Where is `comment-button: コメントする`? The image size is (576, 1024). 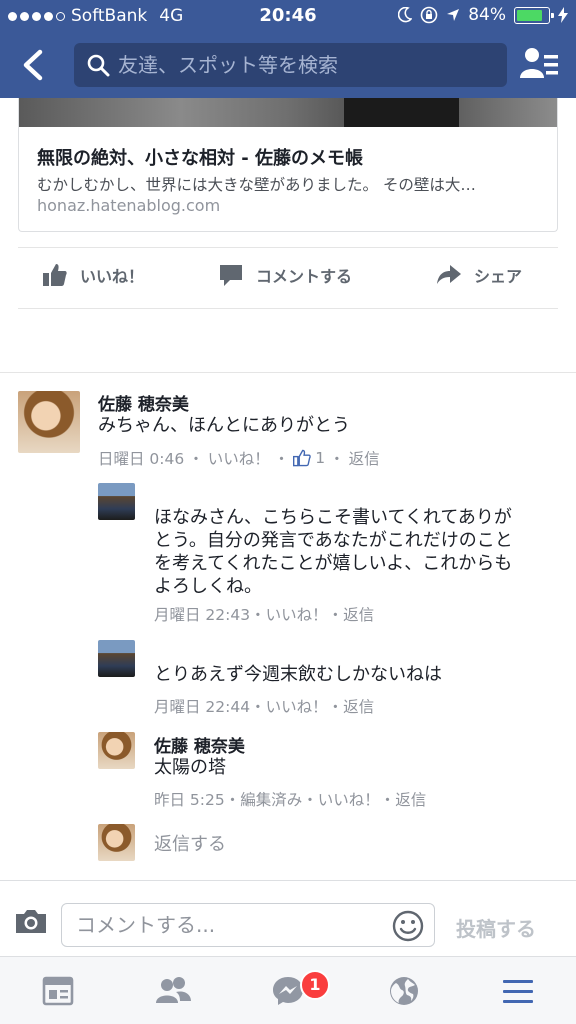 comment-button: コメントする is located at coordinates (285, 275).